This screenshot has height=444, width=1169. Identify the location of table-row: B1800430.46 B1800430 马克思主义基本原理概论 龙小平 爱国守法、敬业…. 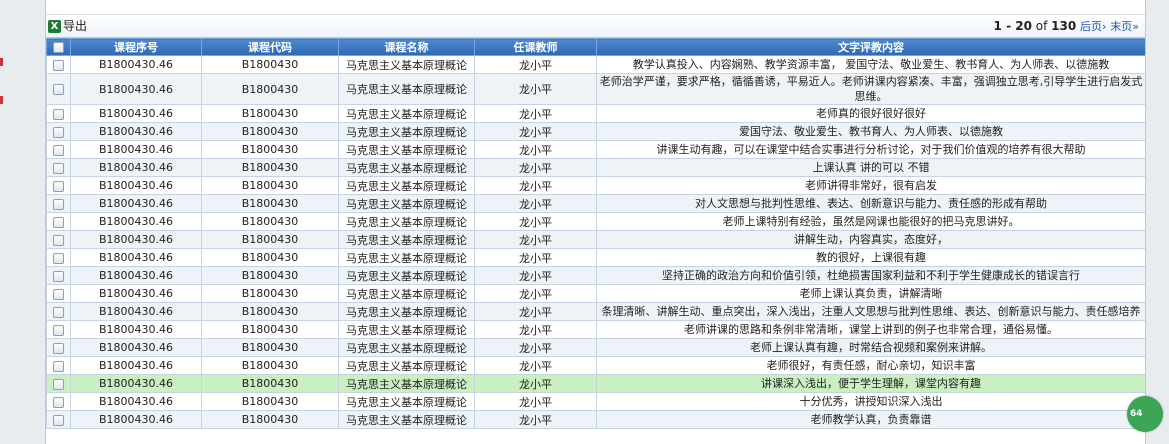
(595, 131).